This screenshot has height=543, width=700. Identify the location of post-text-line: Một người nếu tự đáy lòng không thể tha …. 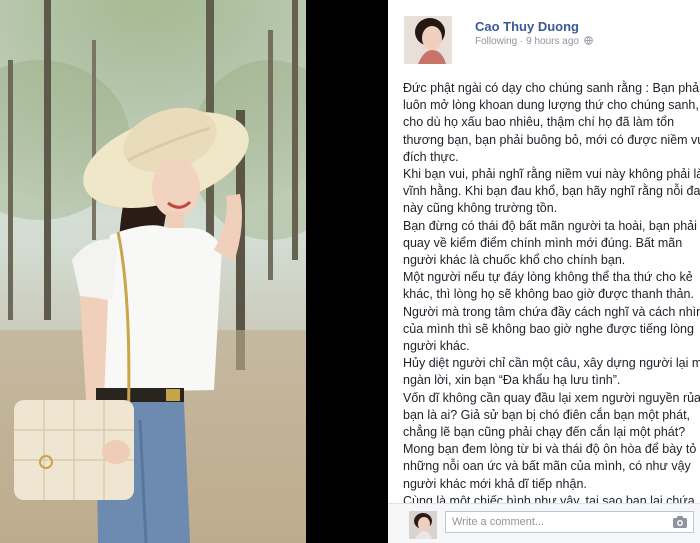
(548, 277).